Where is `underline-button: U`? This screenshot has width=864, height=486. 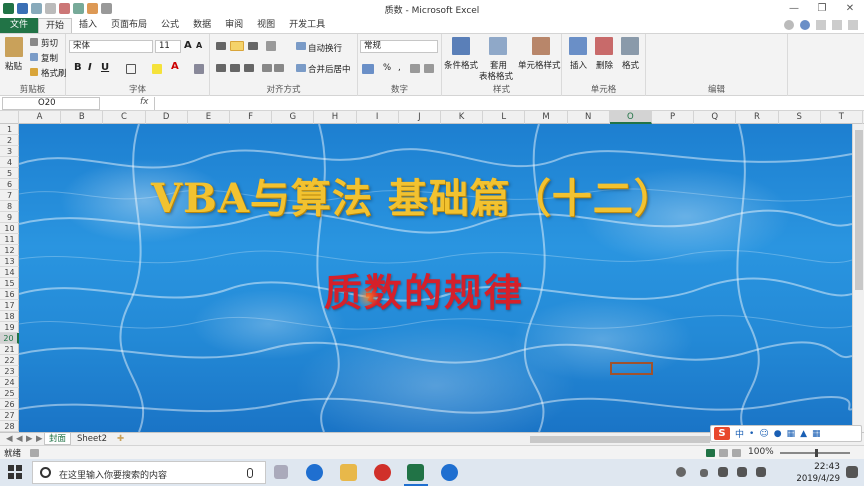 underline-button: U is located at coordinates (105, 67).